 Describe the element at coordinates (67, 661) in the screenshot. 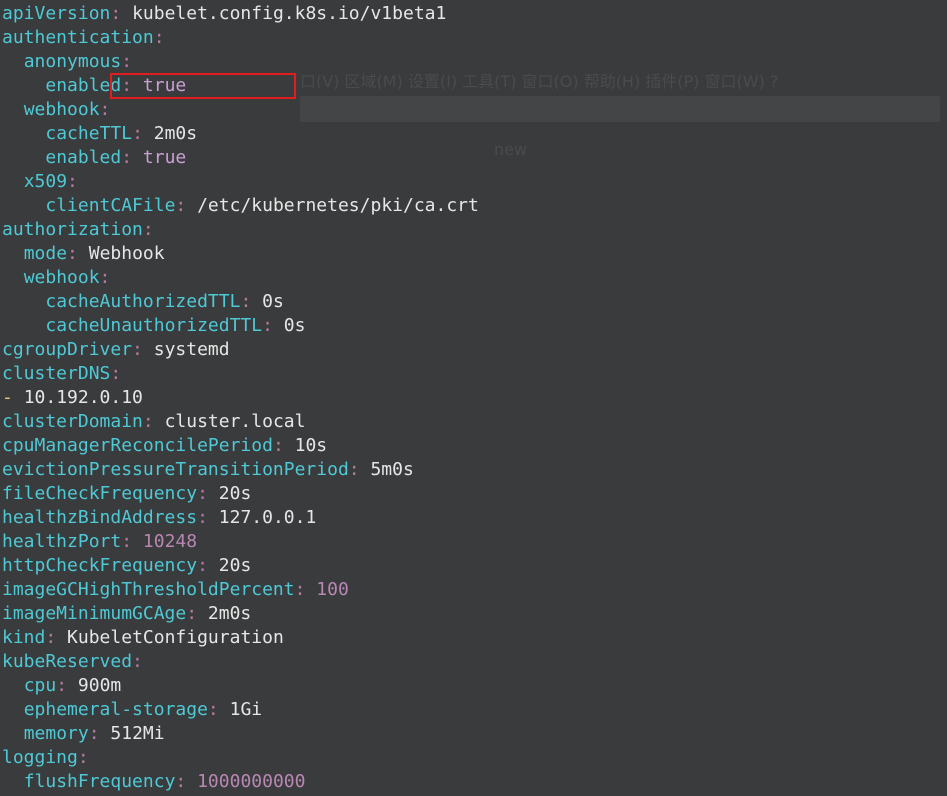

I see `yaml-key: kubeReserved` at that location.